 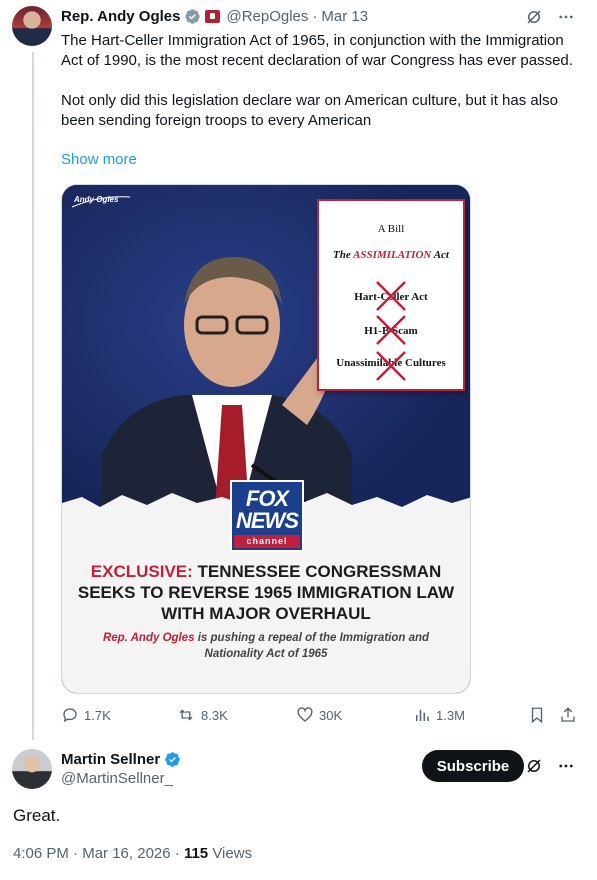 I want to click on tweet-top-actions, so click(x=550, y=17).